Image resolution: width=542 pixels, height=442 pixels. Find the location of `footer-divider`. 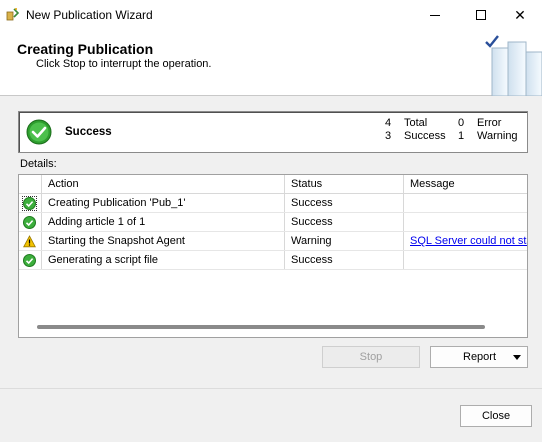

footer-divider is located at coordinates (271, 388).